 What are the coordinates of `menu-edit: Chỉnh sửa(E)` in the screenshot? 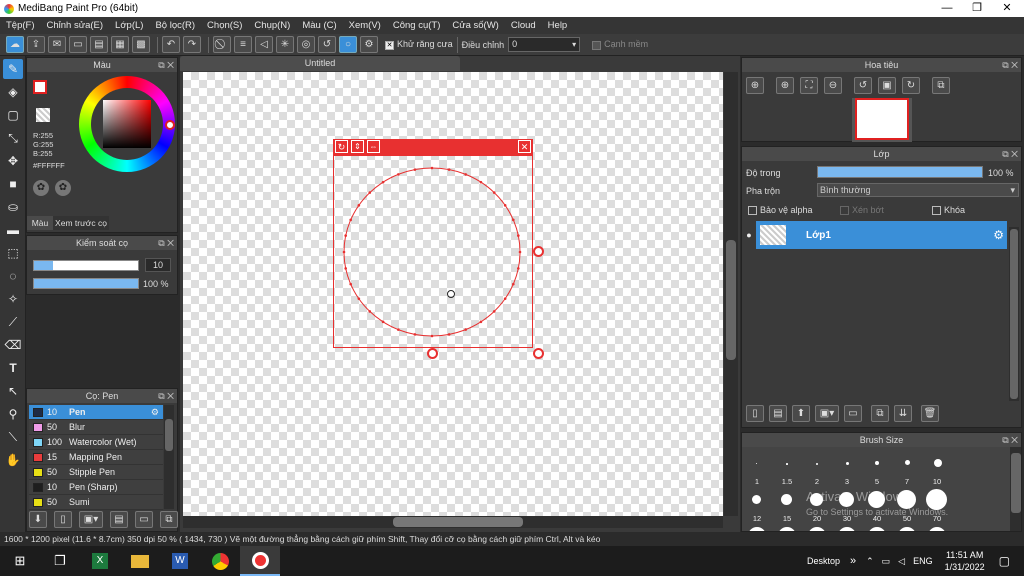 It's located at (75, 25).